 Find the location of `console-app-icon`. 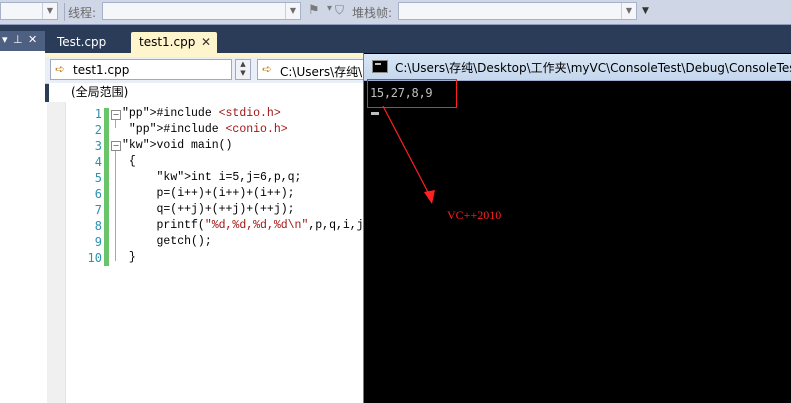

console-app-icon is located at coordinates (380, 66).